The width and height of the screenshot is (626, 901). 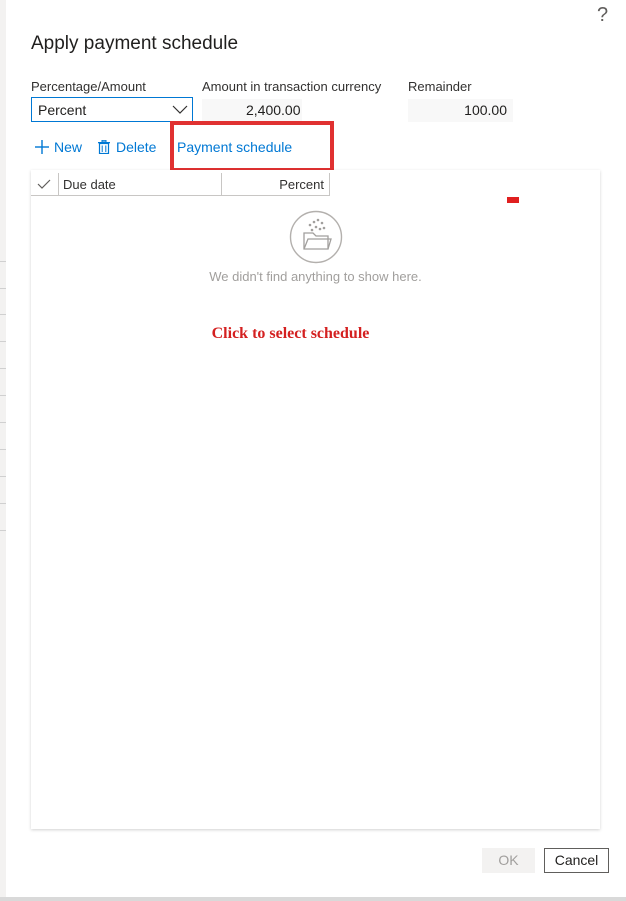 What do you see at coordinates (292, 86) in the screenshot?
I see `amount-transaction-currency-label: Amount in transaction currency` at bounding box center [292, 86].